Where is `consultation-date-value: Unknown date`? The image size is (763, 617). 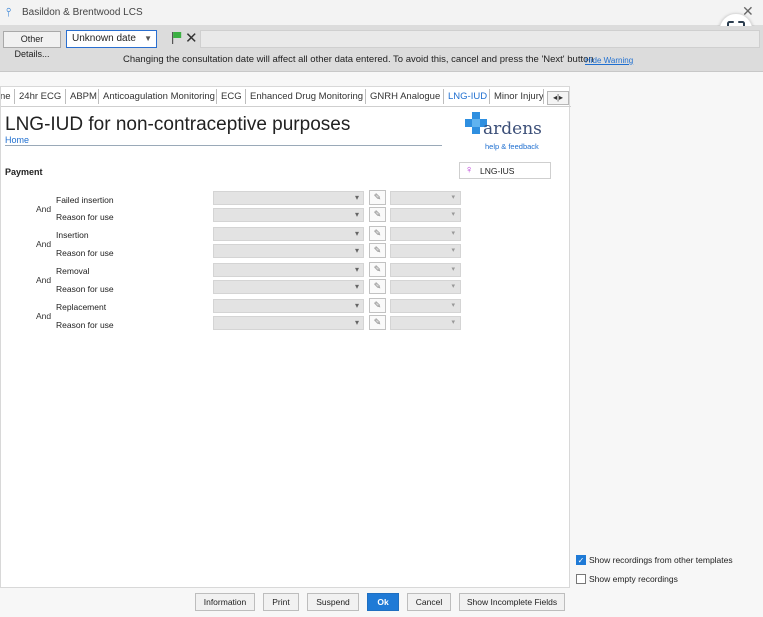 consultation-date-value: Unknown date is located at coordinates (104, 38).